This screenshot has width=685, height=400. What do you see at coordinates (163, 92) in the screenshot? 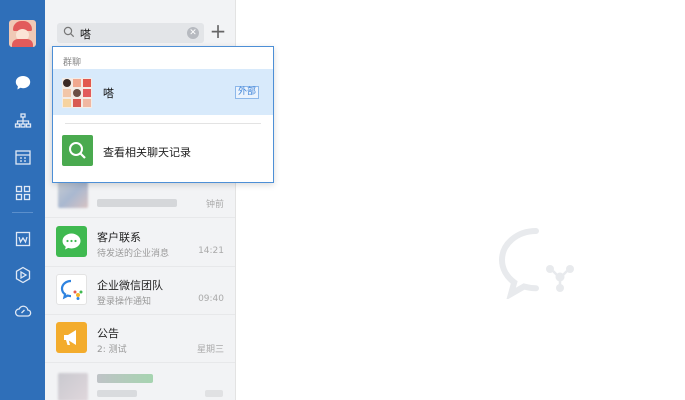
I see `group-result-item: 嗒 外部` at bounding box center [163, 92].